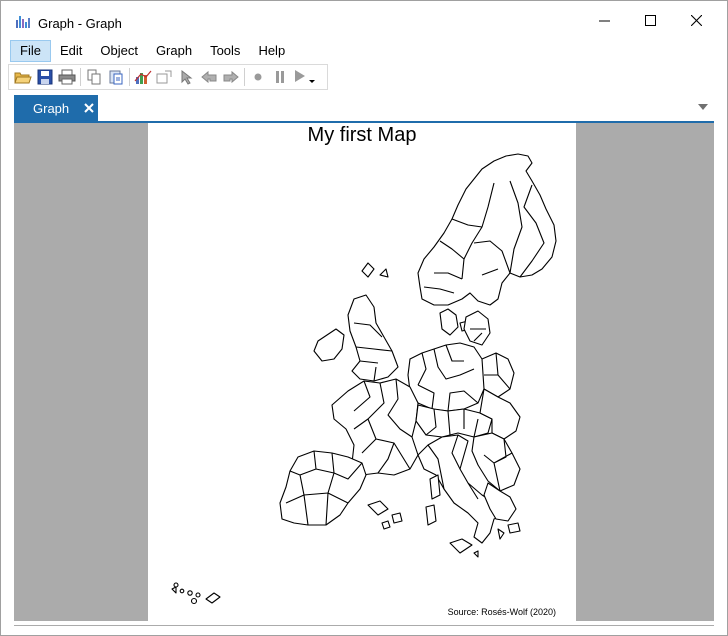 This screenshot has height=636, width=728. Describe the element at coordinates (71, 51) in the screenshot. I see `menu-edit: Edit` at that location.